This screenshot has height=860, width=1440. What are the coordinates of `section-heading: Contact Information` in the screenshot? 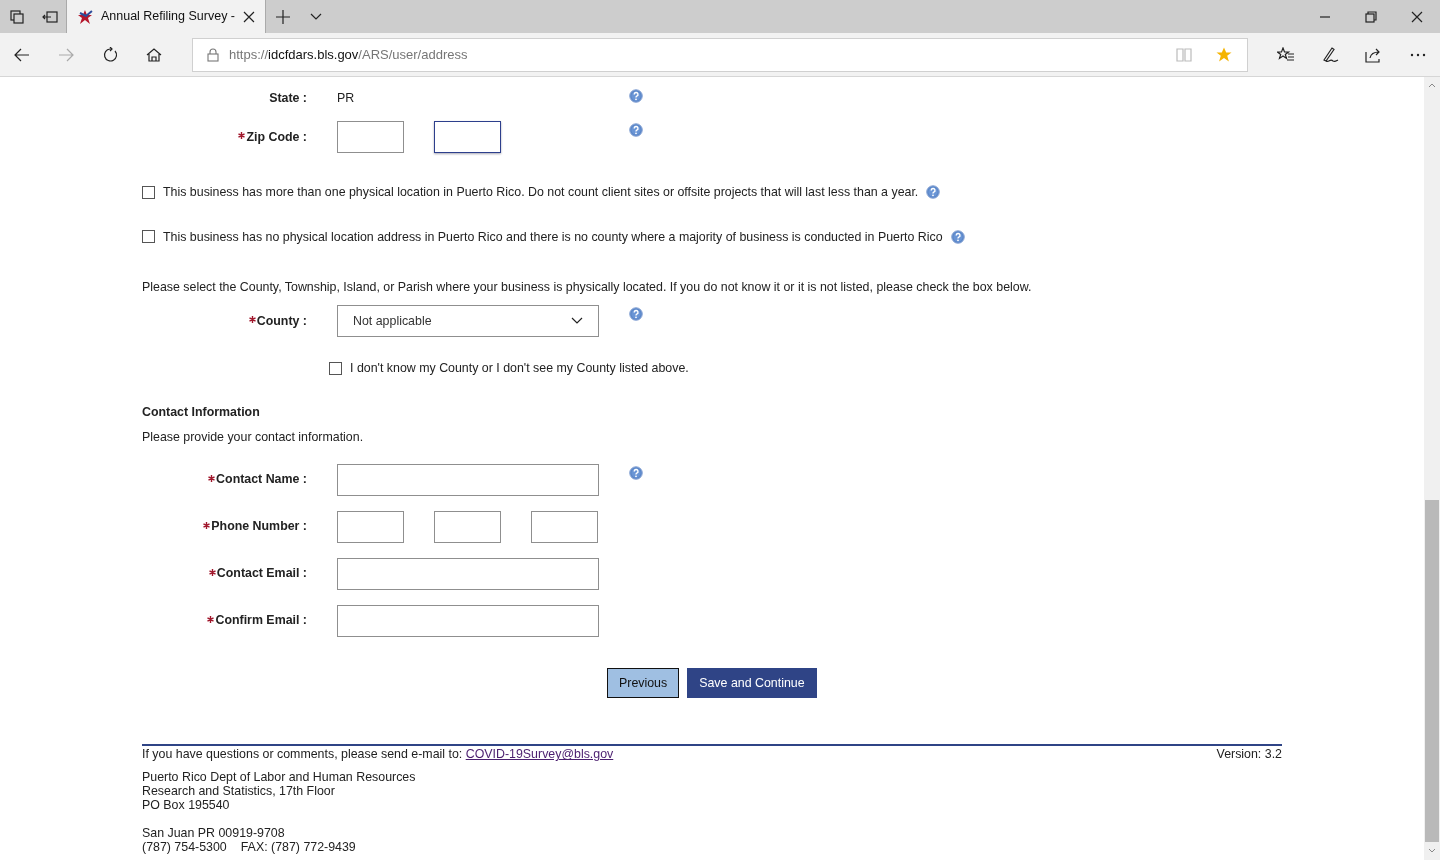 It's located at (201, 413).